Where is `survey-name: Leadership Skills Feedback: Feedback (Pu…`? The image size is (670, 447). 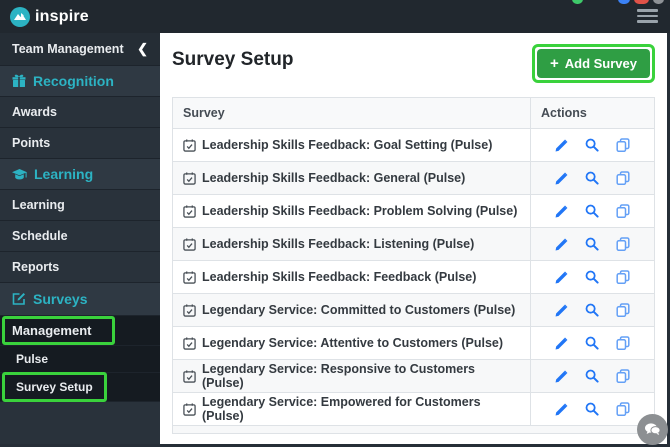 survey-name: Leadership Skills Feedback: Feedback (Pu… is located at coordinates (339, 277).